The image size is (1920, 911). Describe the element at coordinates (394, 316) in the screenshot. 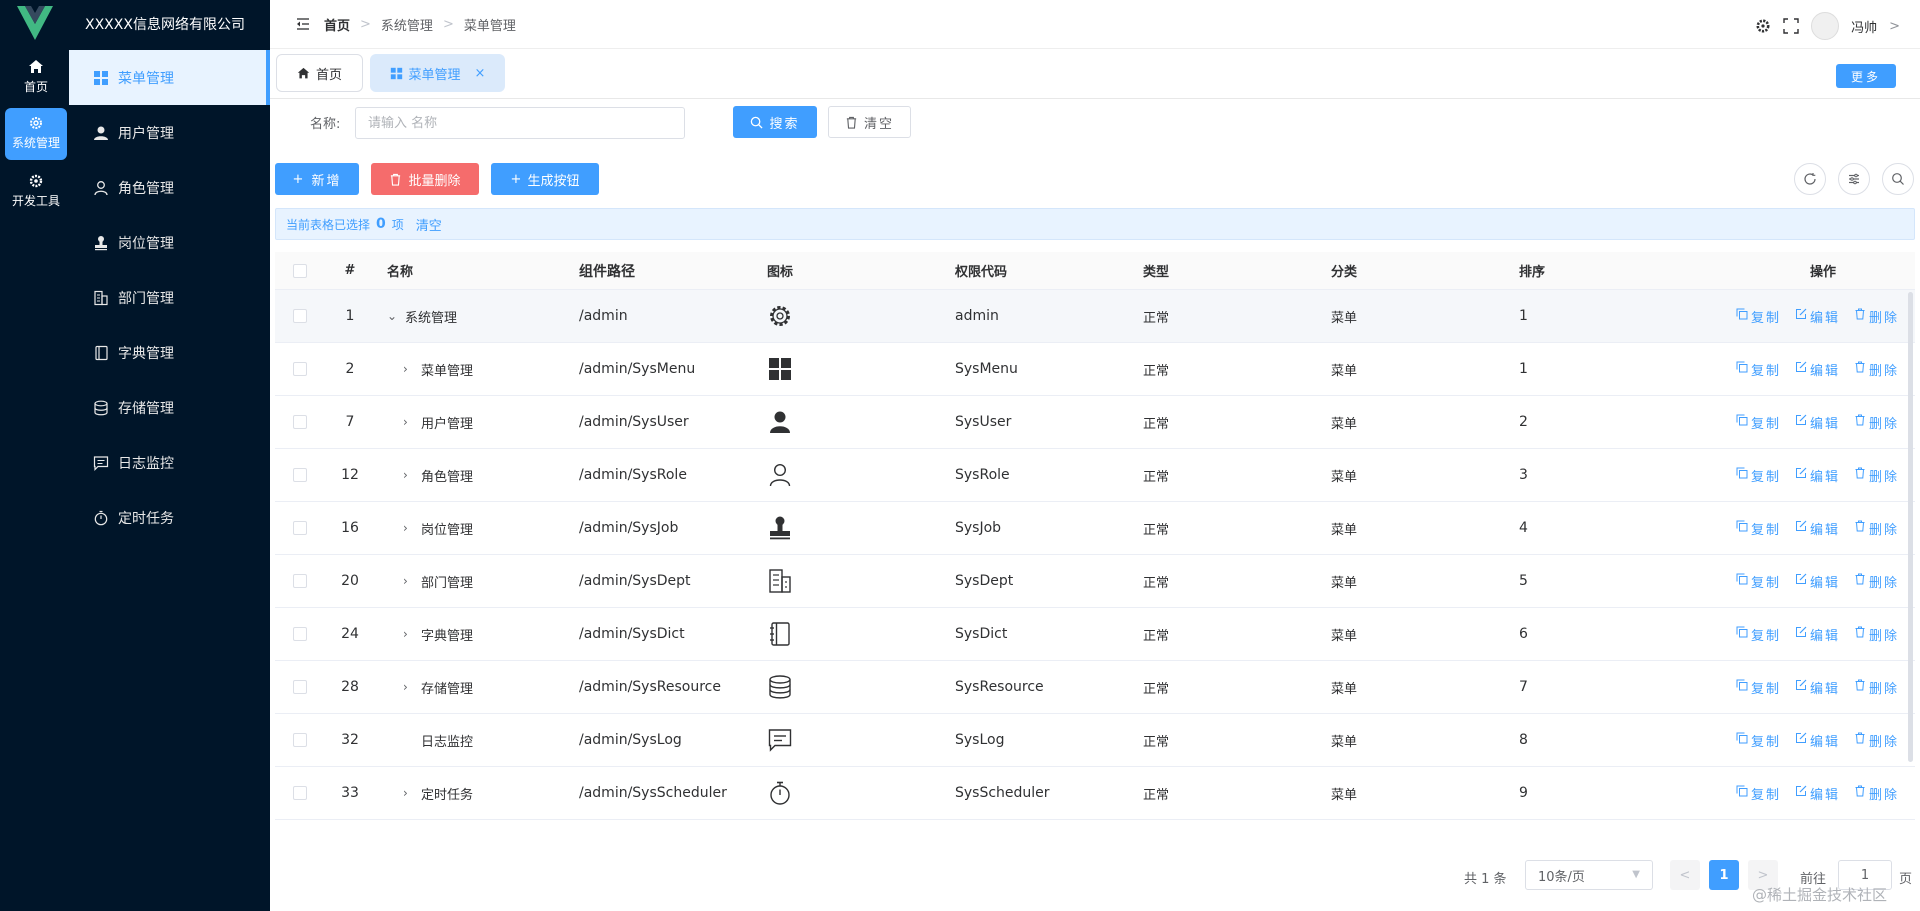

I see `chevron-down-icon: ⌄` at that location.